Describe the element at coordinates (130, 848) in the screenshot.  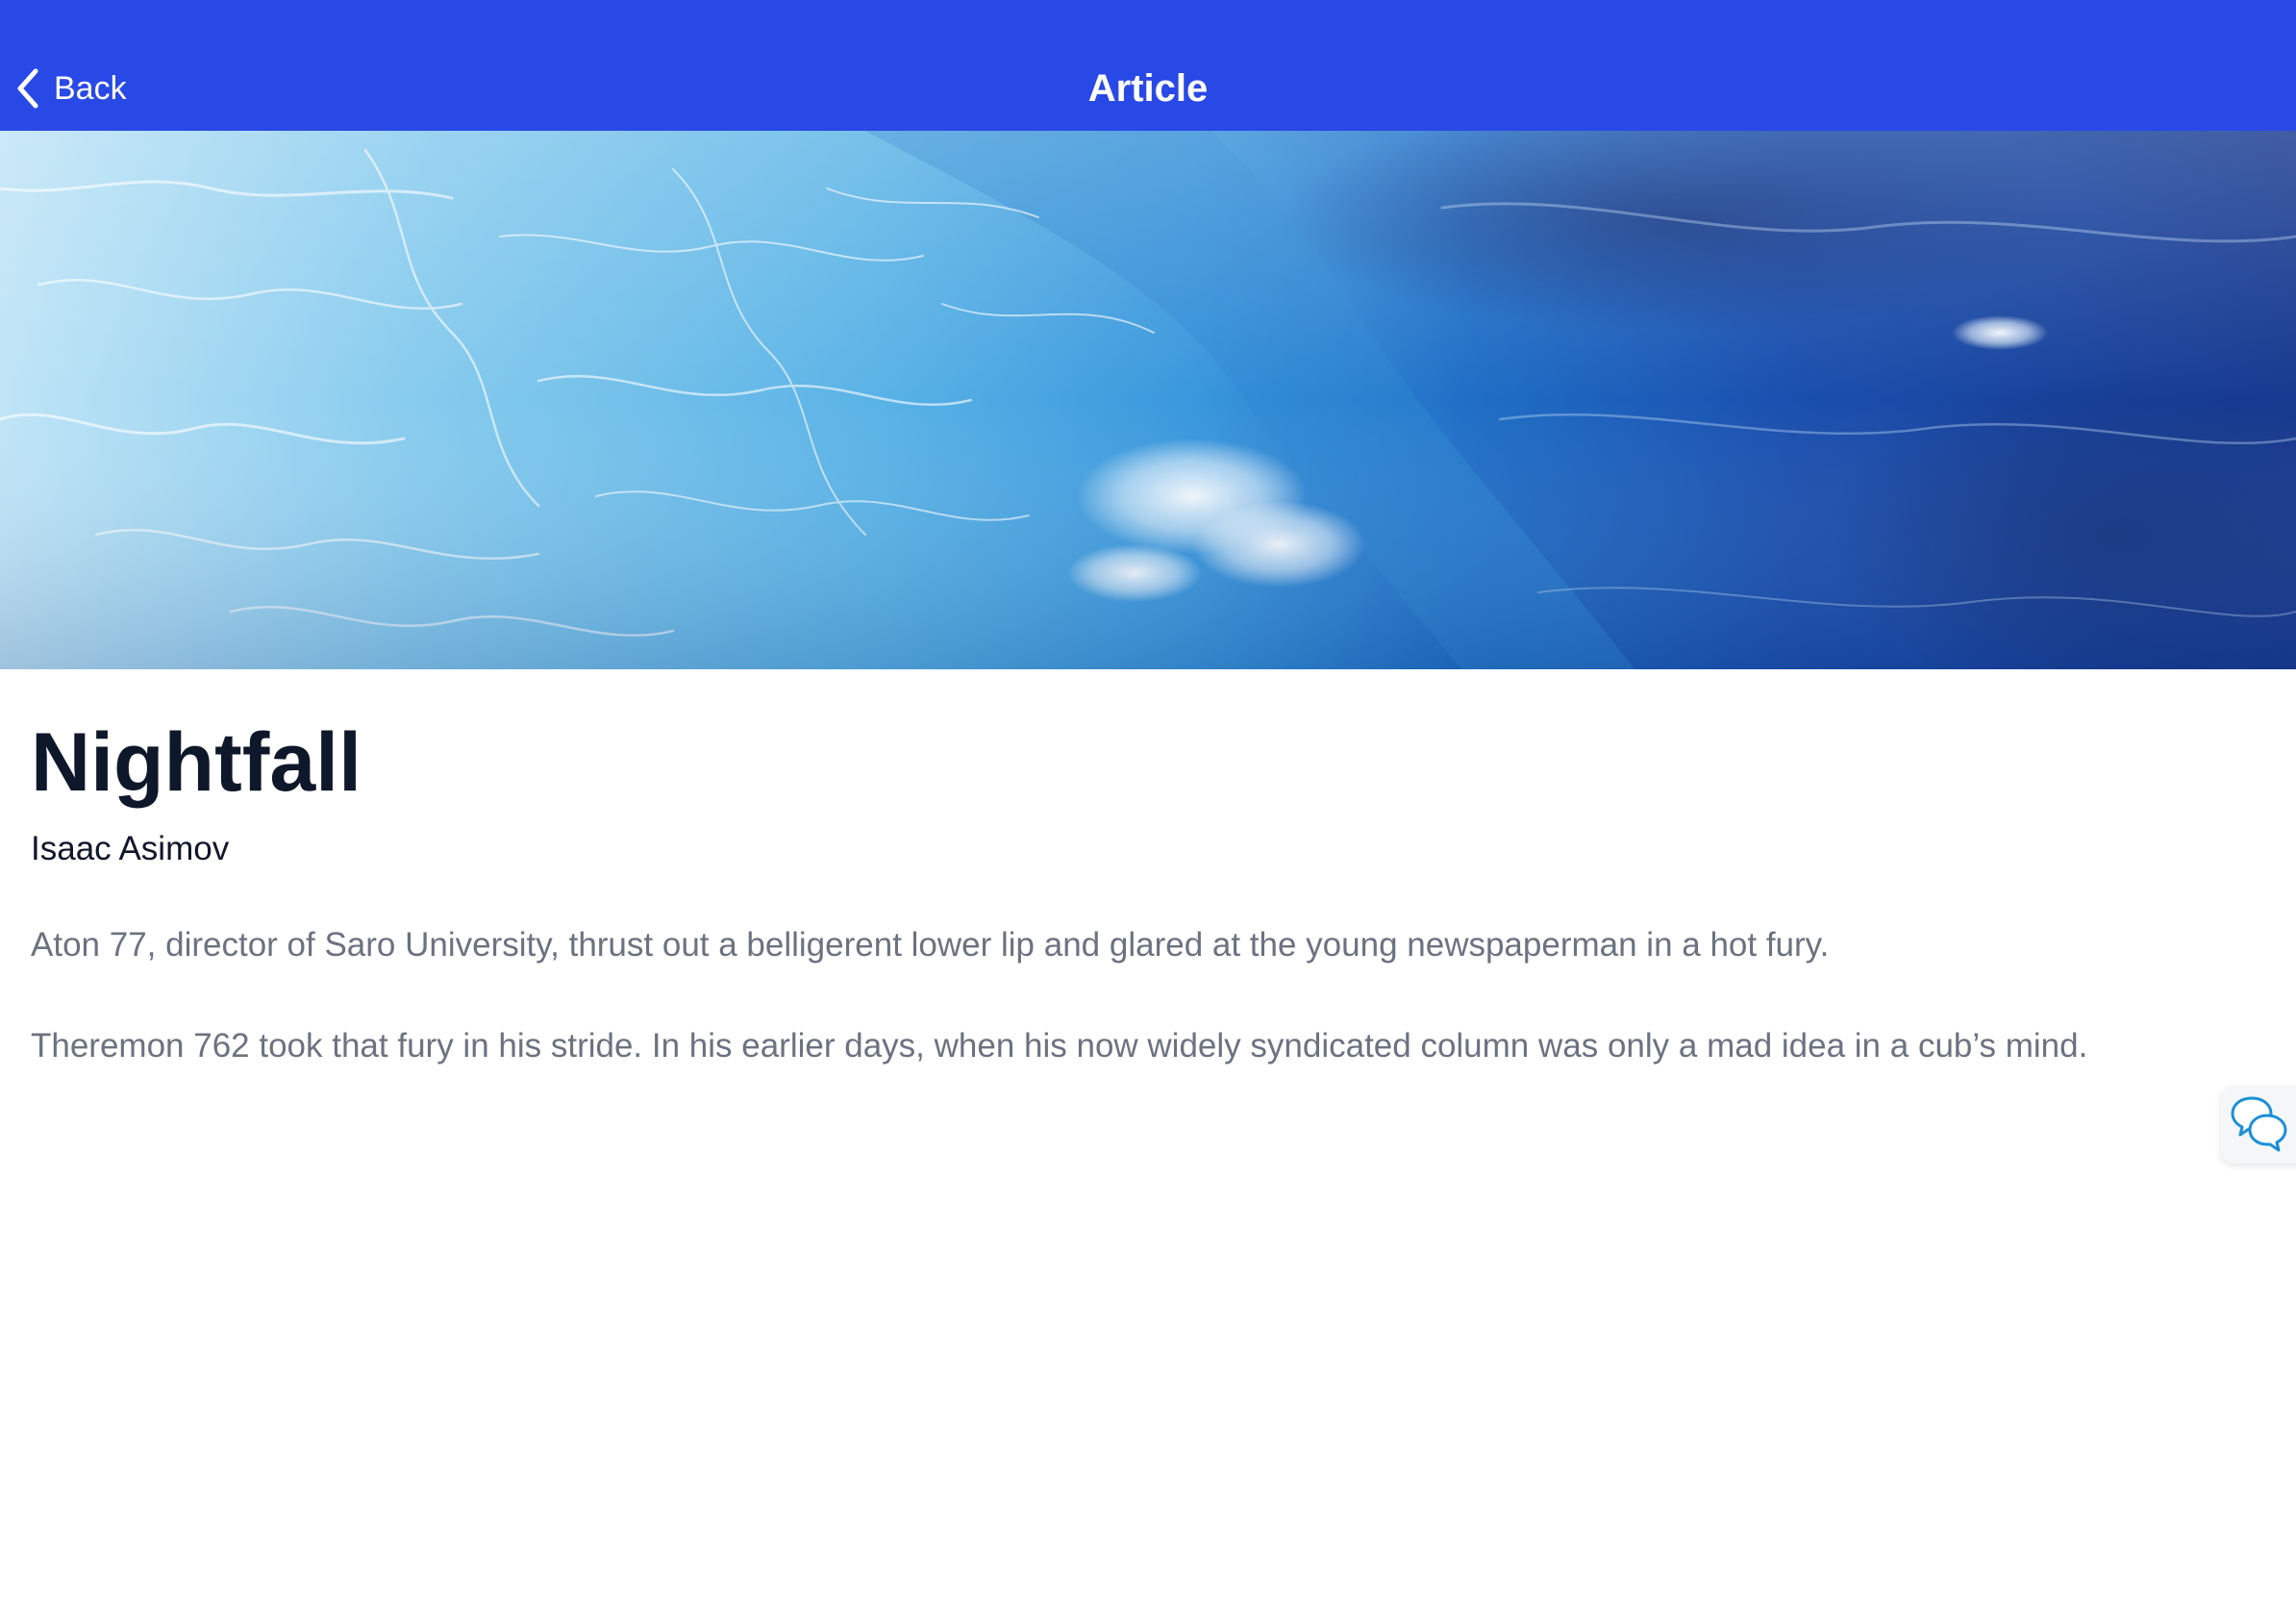
I see `article-author: Isaac Asimov` at that location.